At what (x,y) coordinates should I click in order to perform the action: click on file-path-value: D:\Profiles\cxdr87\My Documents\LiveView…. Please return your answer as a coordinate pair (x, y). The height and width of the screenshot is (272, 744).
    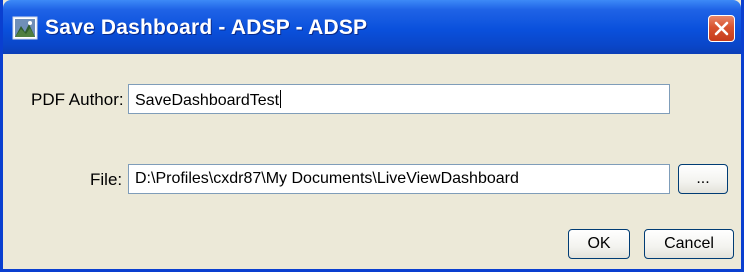
    Looking at the image, I should click on (327, 178).